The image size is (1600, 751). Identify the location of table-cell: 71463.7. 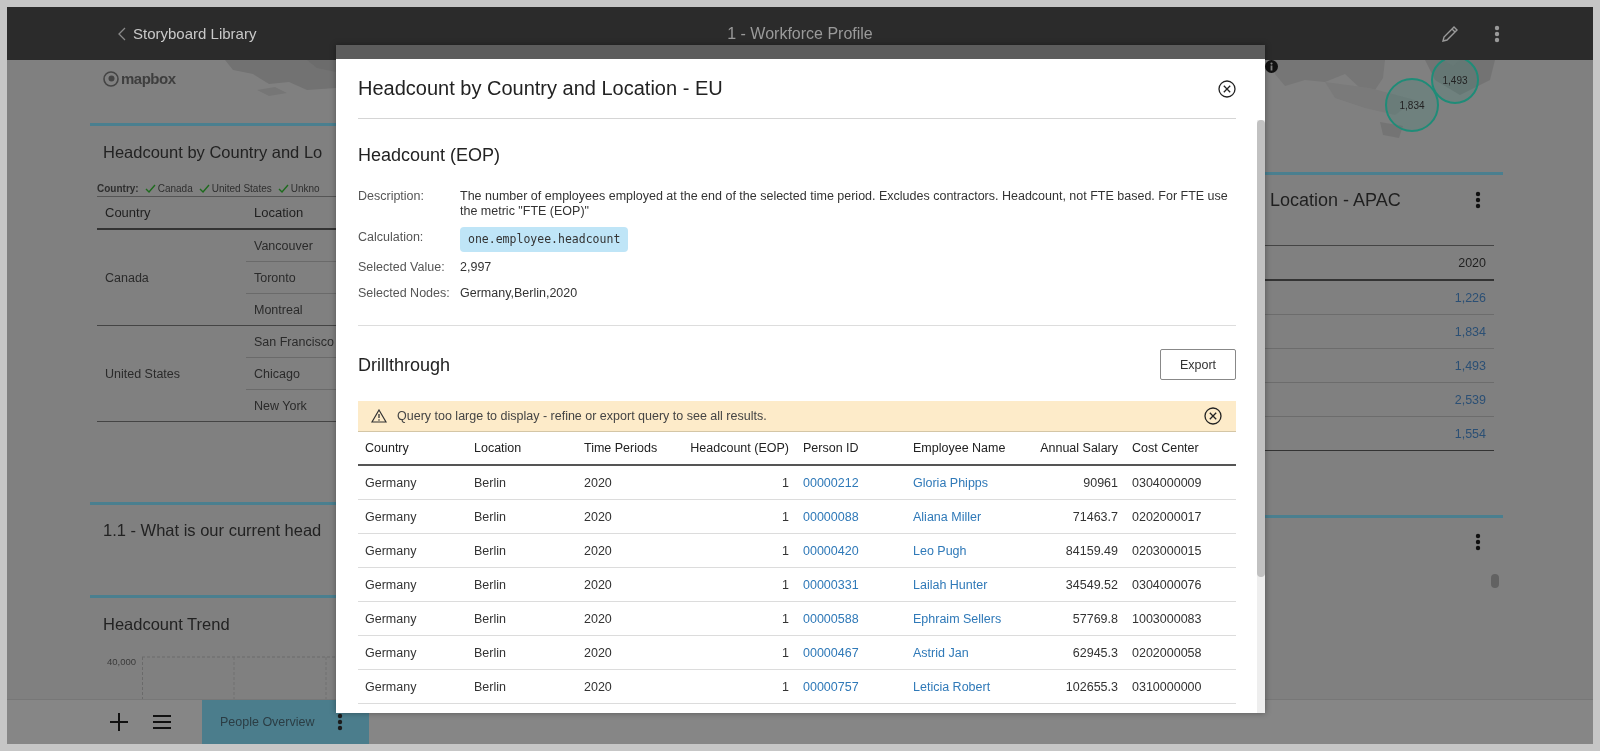
(1067, 516).